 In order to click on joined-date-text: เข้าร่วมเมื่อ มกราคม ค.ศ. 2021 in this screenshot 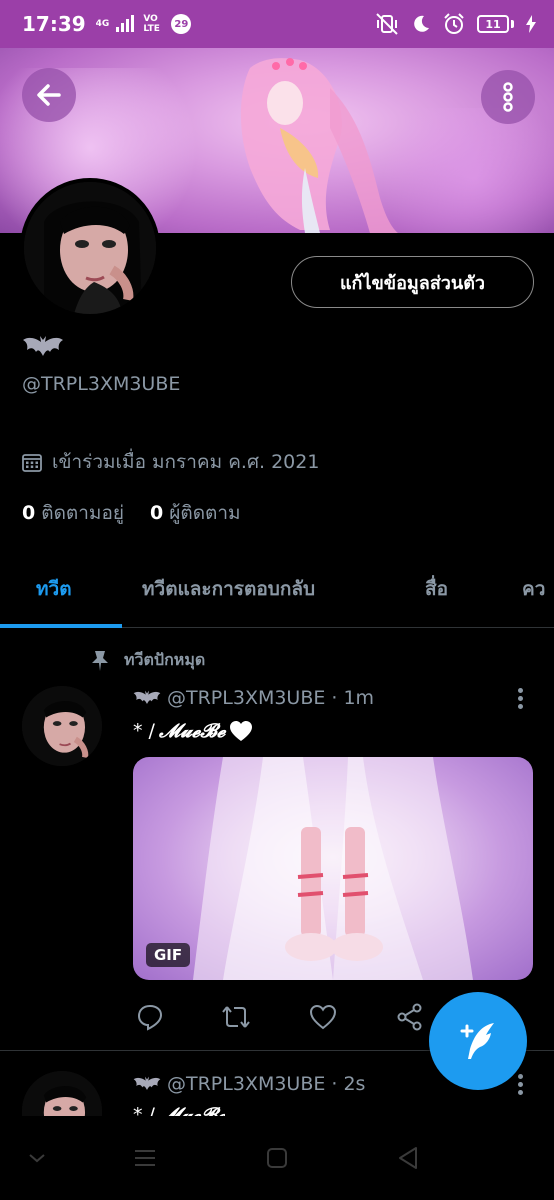, I will do `click(186, 462)`.